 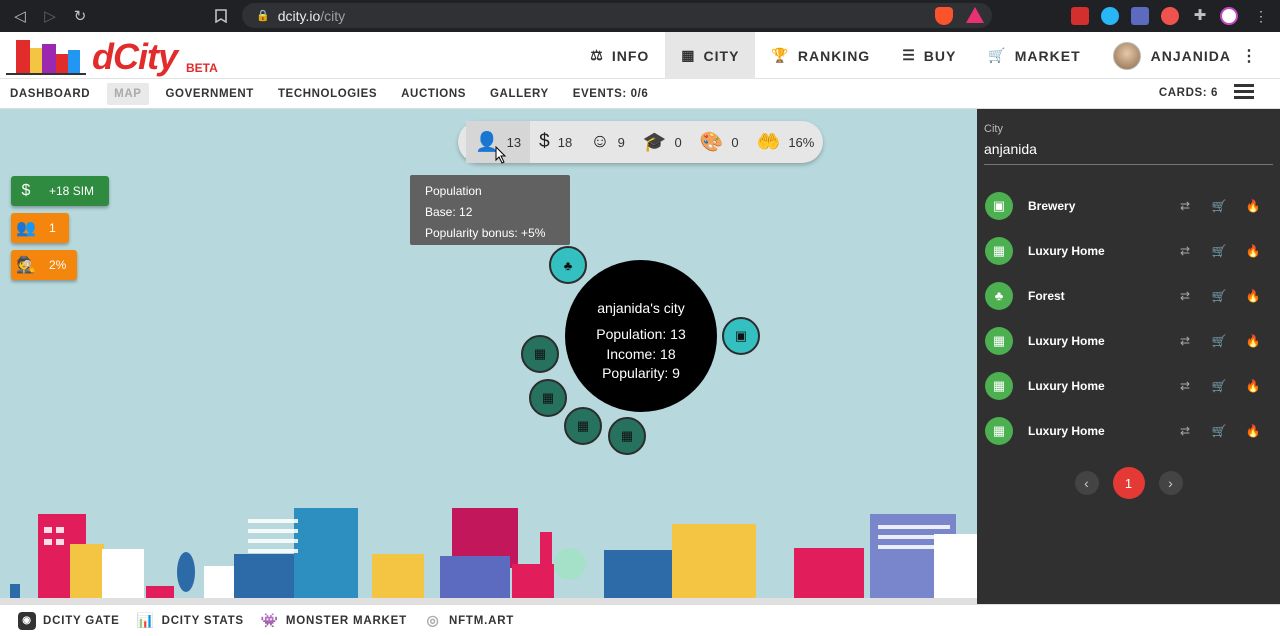 I want to click on stat-income: $18, so click(x=555, y=142).